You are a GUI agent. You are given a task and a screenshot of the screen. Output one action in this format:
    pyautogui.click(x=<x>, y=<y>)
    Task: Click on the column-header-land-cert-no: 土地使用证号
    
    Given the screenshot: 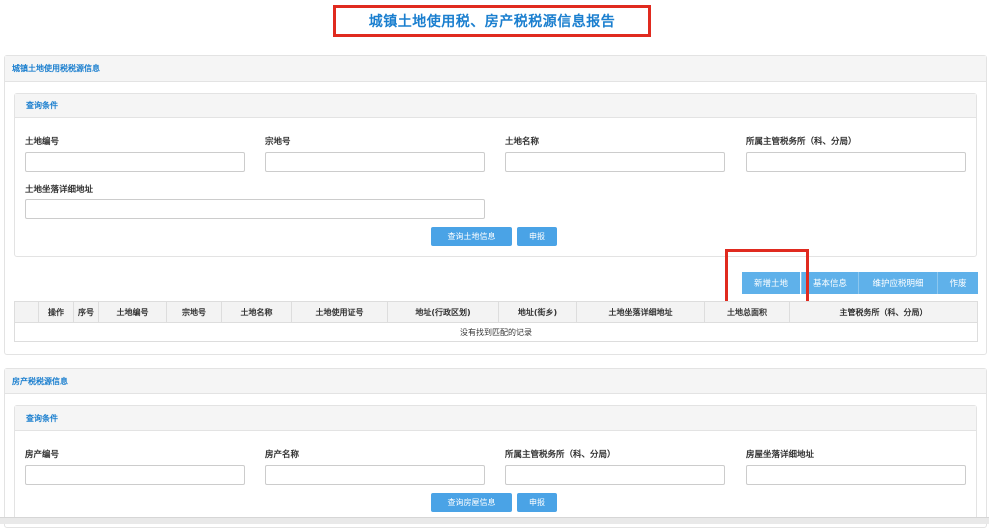 What is the action you would take?
    pyautogui.click(x=339, y=312)
    